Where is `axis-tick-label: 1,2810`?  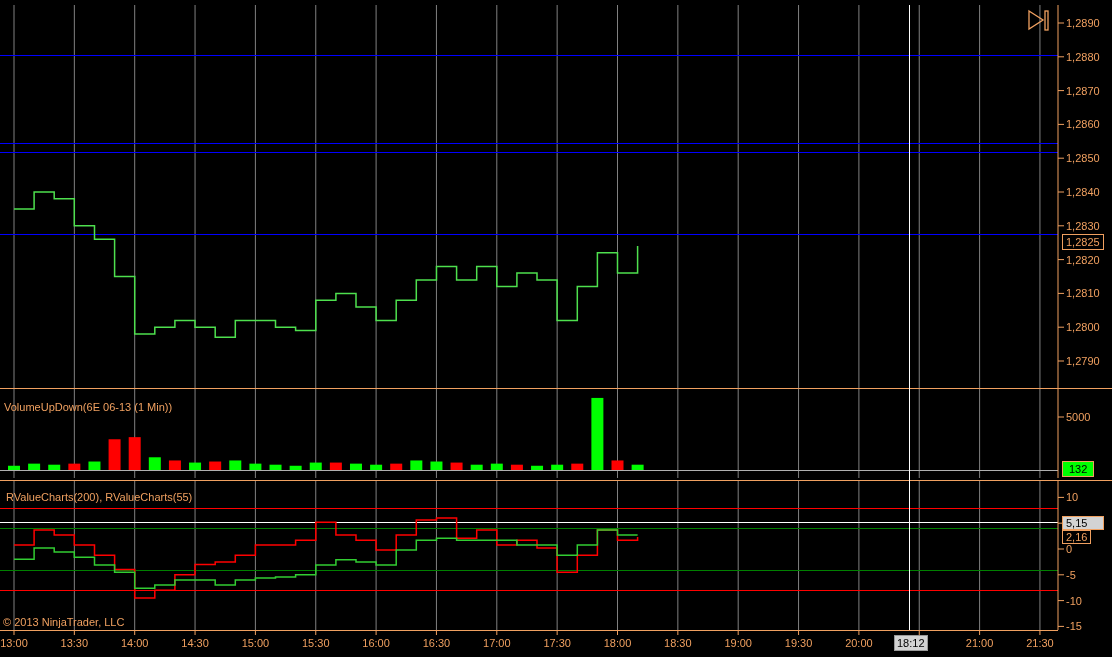
axis-tick-label: 1,2810 is located at coordinates (1083, 293).